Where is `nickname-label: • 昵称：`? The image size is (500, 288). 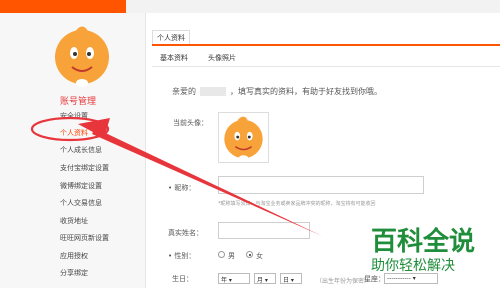
nickname-label: • 昵称： is located at coordinates (182, 188).